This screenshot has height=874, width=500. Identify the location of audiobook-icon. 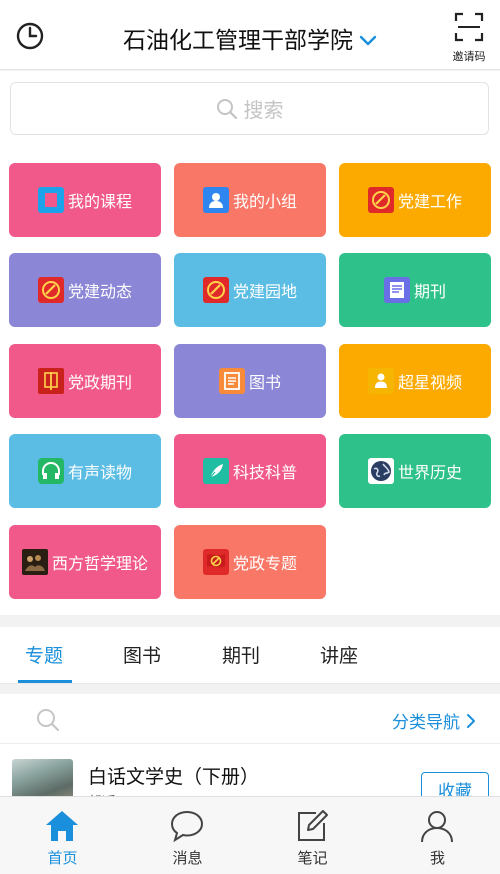
(50, 471).